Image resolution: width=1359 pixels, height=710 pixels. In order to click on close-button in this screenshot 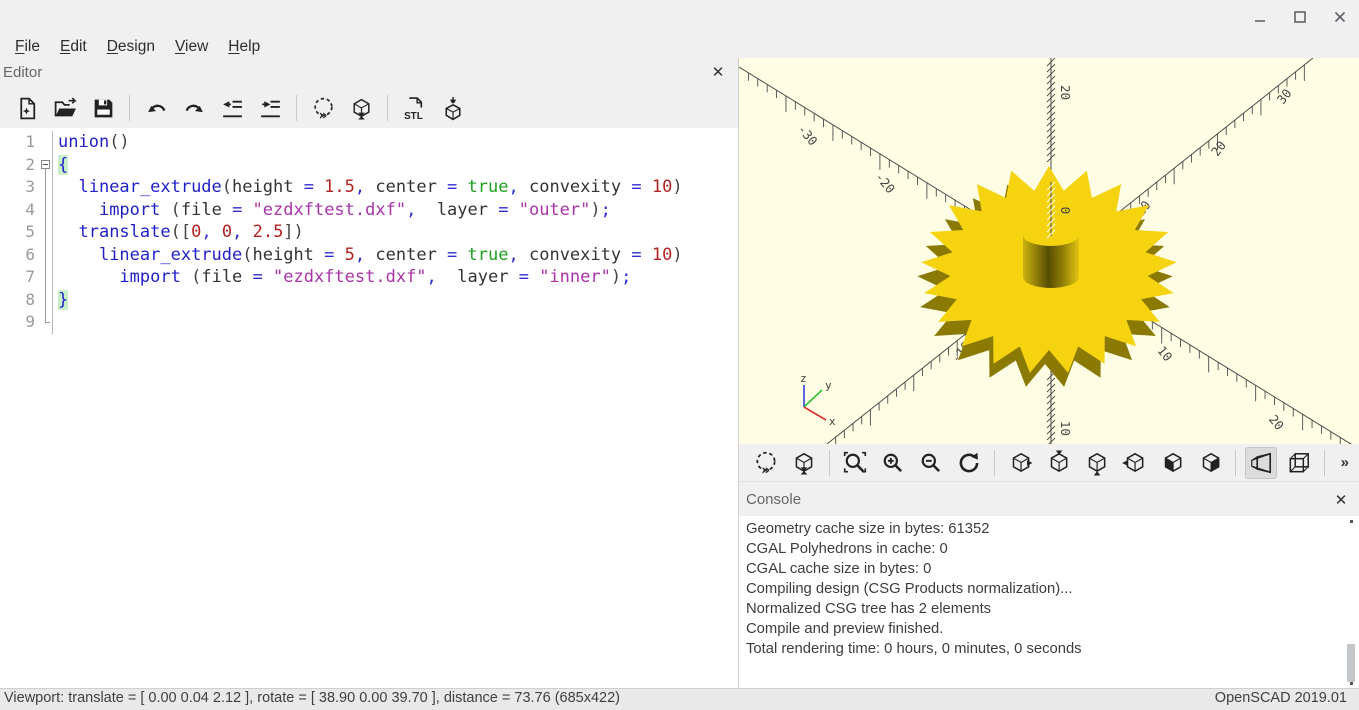, I will do `click(1340, 17)`.